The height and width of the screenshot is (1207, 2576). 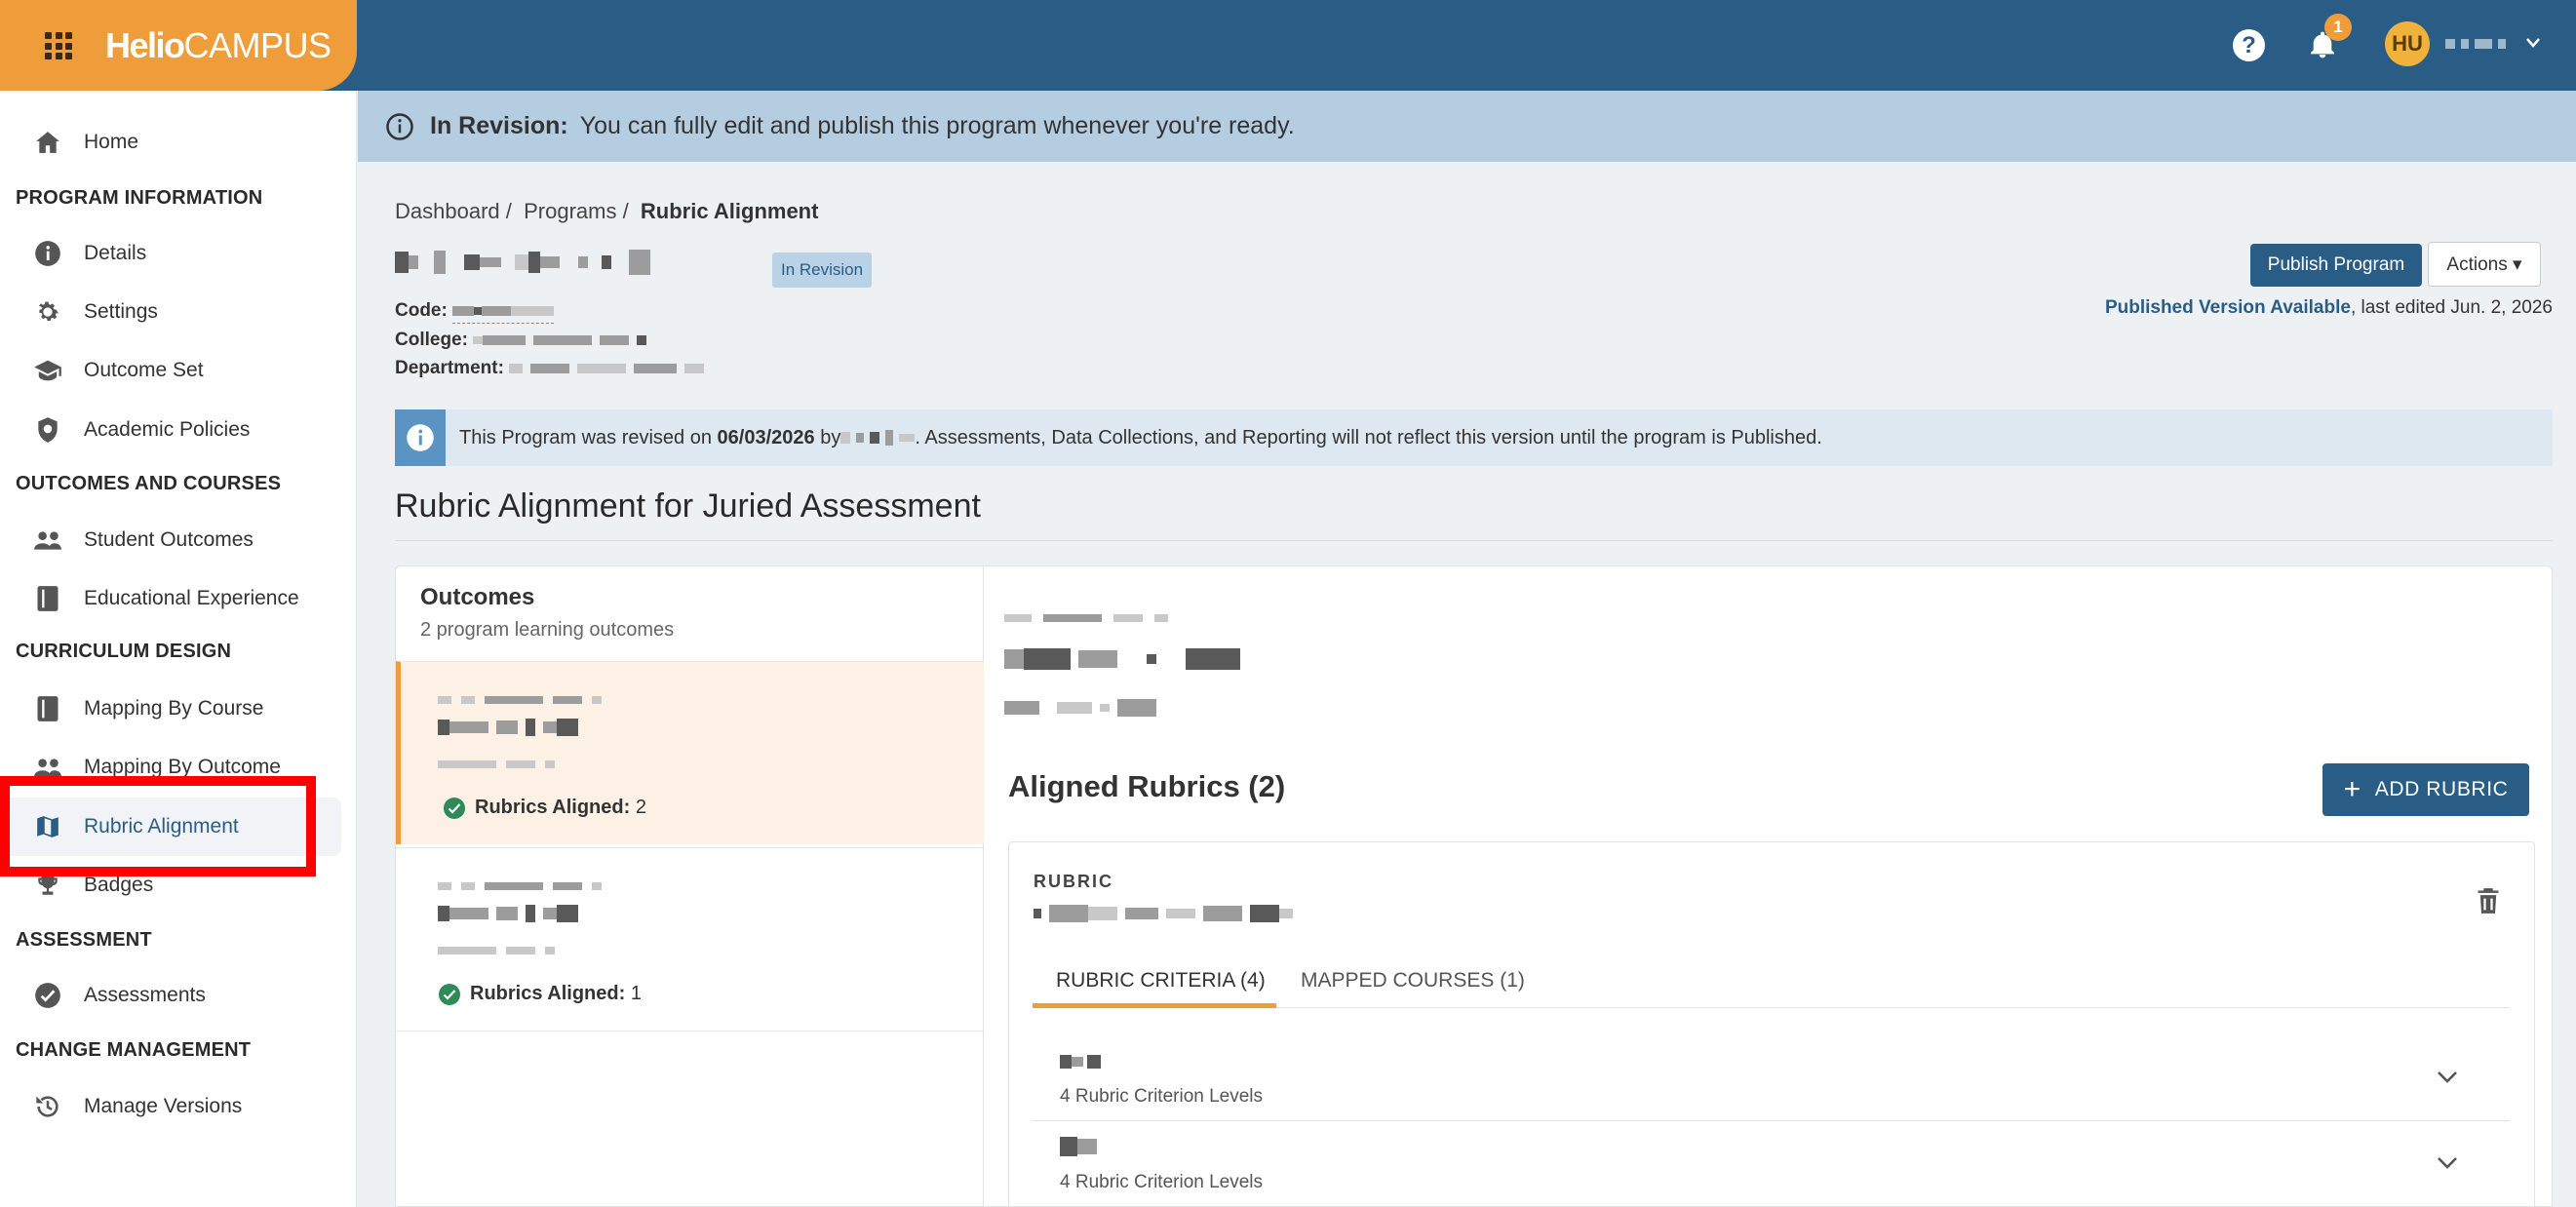 I want to click on program-department: Department:, so click(x=550, y=369).